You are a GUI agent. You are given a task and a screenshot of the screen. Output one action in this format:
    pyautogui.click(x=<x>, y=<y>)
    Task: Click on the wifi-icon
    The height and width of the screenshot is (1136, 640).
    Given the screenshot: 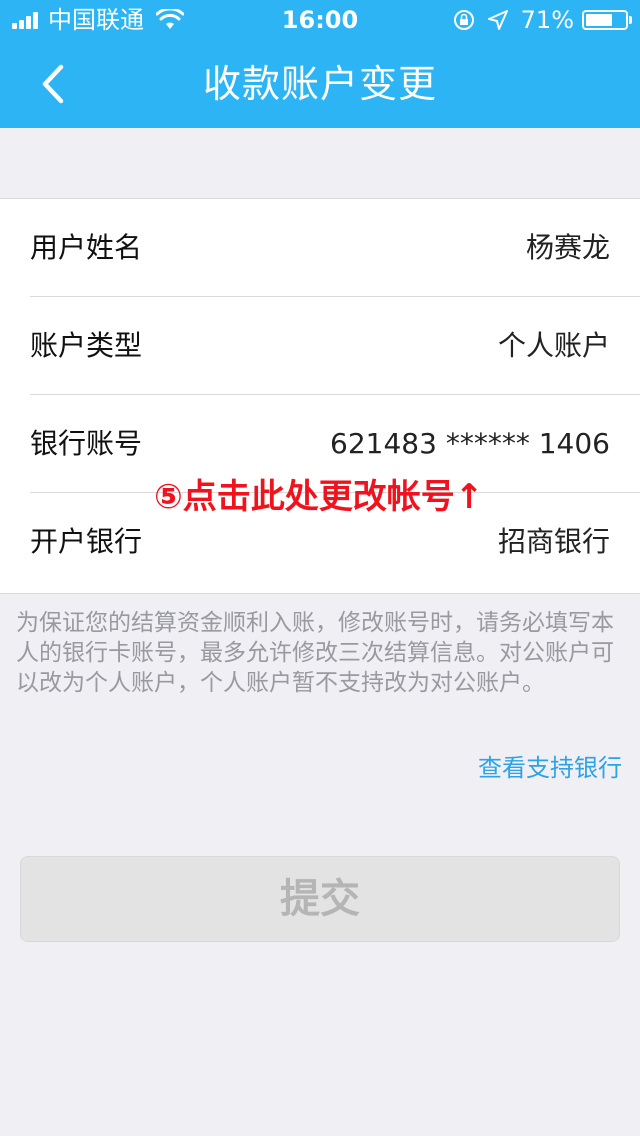 What is the action you would take?
    pyautogui.click(x=170, y=19)
    